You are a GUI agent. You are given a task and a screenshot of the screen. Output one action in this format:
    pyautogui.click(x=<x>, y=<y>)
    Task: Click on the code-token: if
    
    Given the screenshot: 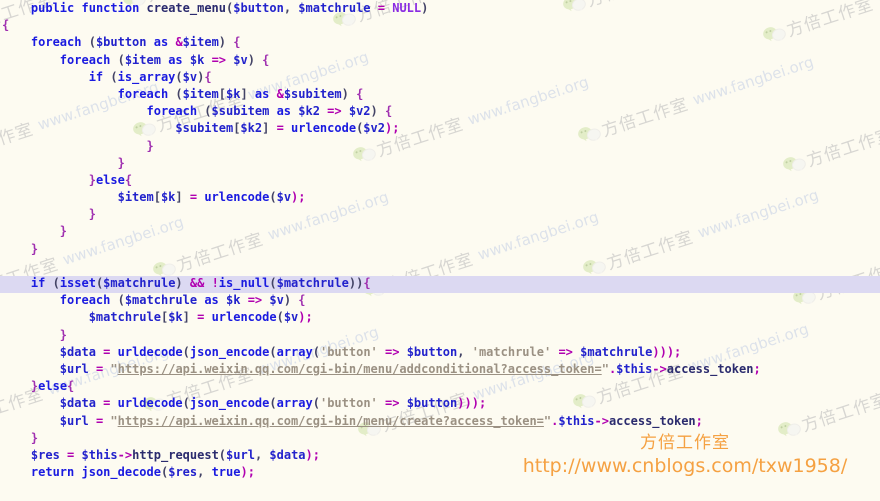 What is the action you would take?
    pyautogui.click(x=96, y=76)
    